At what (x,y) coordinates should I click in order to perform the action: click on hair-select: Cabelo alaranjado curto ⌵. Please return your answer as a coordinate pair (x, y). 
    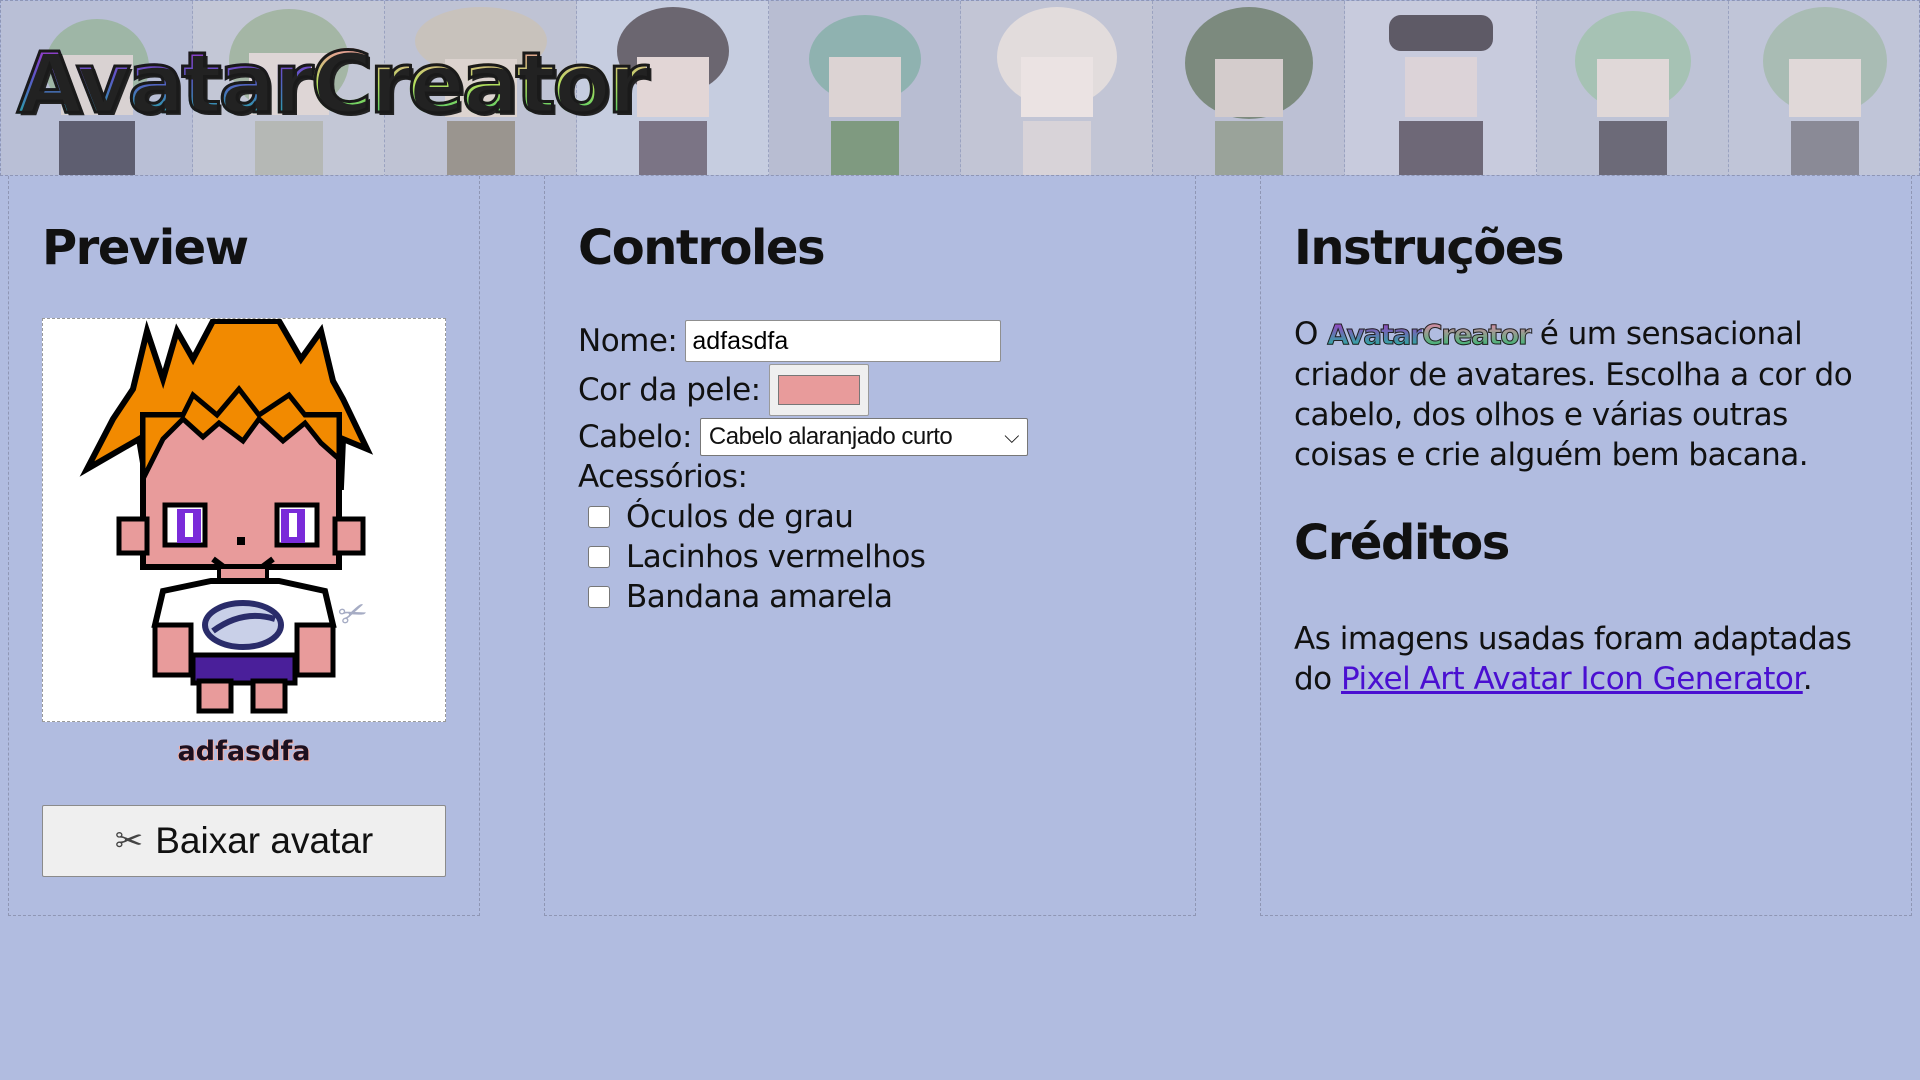
    Looking at the image, I should click on (863, 437).